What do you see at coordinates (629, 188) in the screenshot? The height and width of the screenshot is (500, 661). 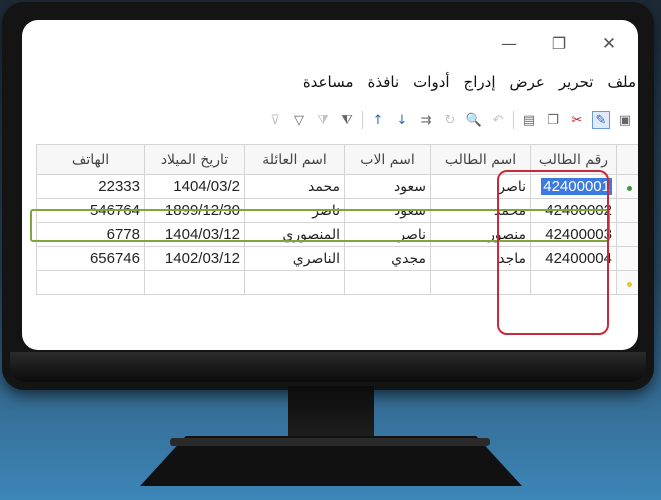 I see `current-row-marker-icon` at bounding box center [629, 188].